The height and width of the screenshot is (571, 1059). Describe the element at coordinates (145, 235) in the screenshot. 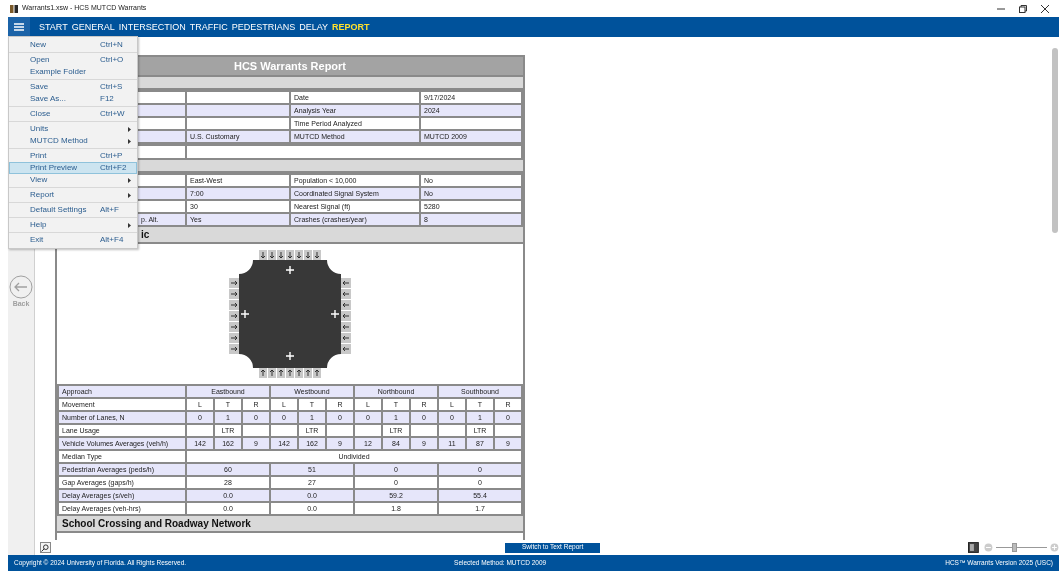

I see `section-heading: ic` at that location.